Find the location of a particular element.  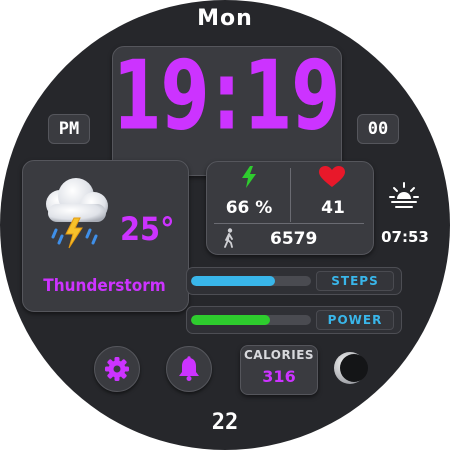

power-bar-label: POWER is located at coordinates (355, 320).